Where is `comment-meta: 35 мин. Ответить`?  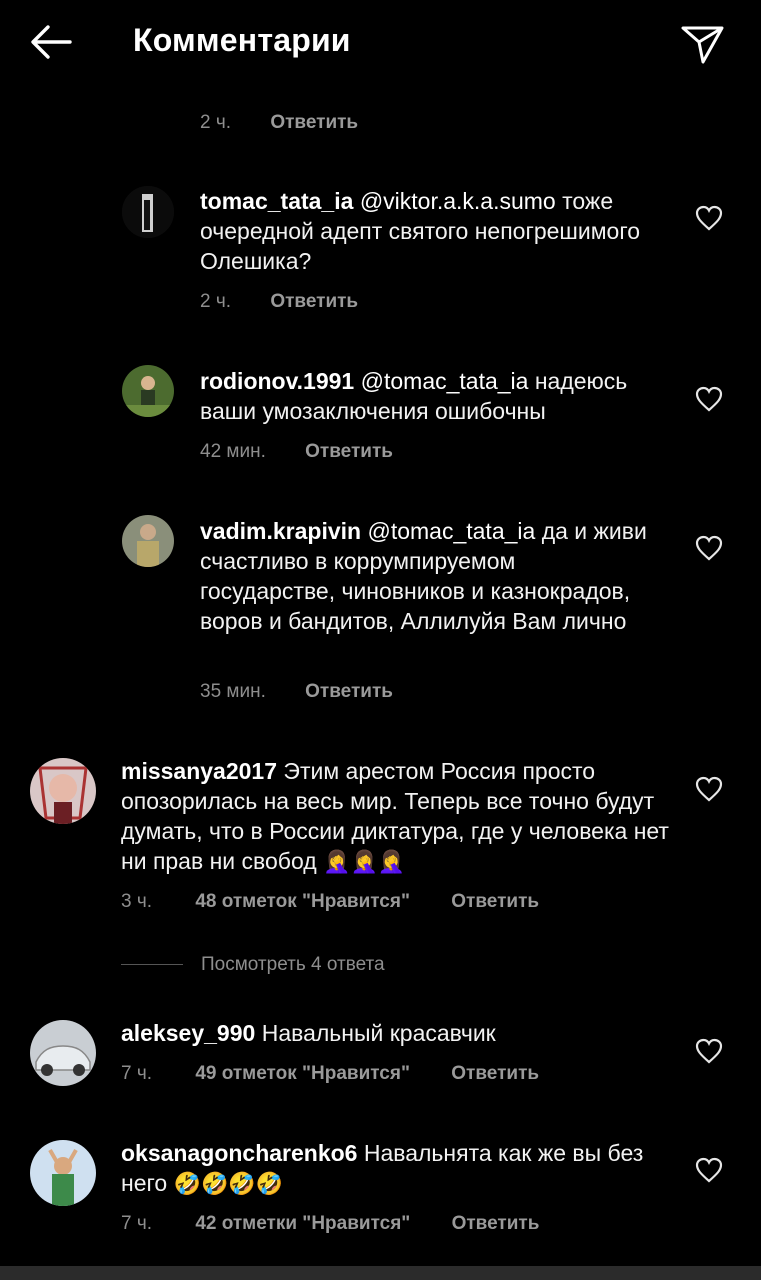
comment-meta: 35 мин. Ответить is located at coordinates (296, 692).